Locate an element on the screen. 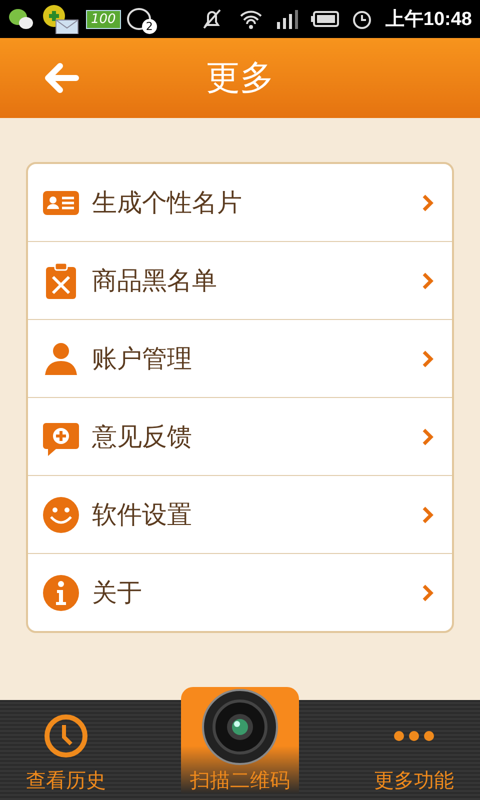 The width and height of the screenshot is (480, 800). menu-item: 关于 is located at coordinates (240, 592).